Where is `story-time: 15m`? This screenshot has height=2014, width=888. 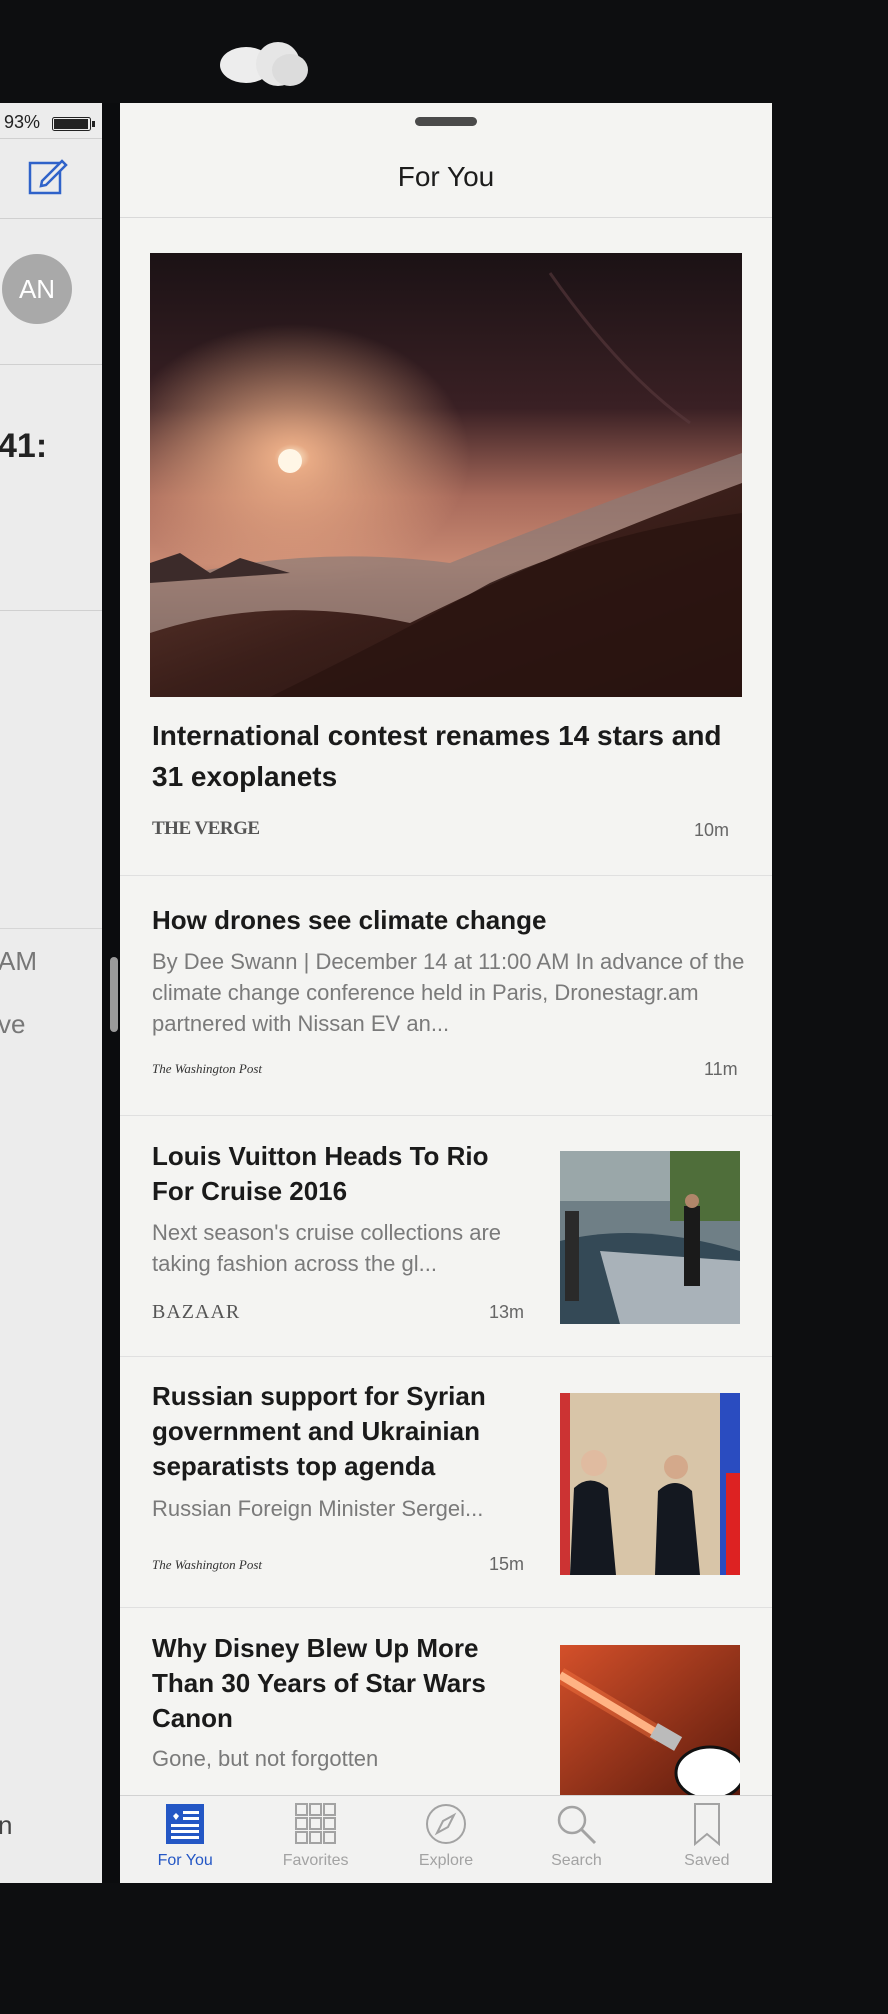 story-time: 15m is located at coordinates (507, 1564).